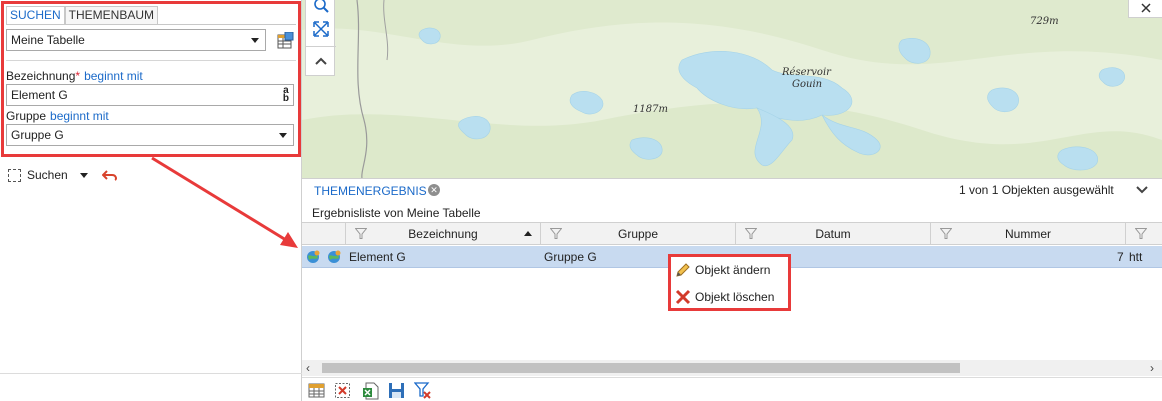 This screenshot has height=401, width=1162. I want to click on map-close-button, so click(1145, 9).